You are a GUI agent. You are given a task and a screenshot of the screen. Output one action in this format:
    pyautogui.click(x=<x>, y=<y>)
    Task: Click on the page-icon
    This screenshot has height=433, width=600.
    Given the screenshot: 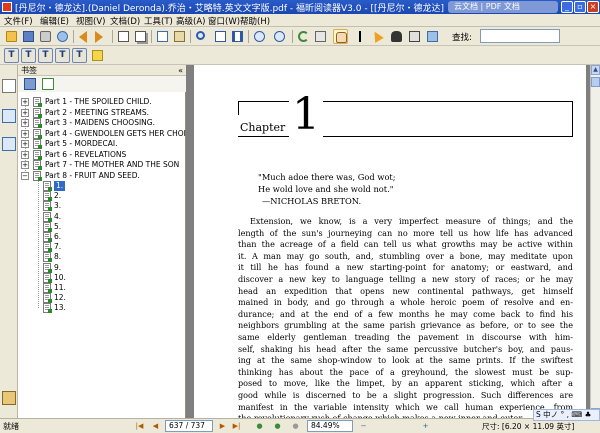 What is the action you would take?
    pyautogui.click(x=123, y=36)
    